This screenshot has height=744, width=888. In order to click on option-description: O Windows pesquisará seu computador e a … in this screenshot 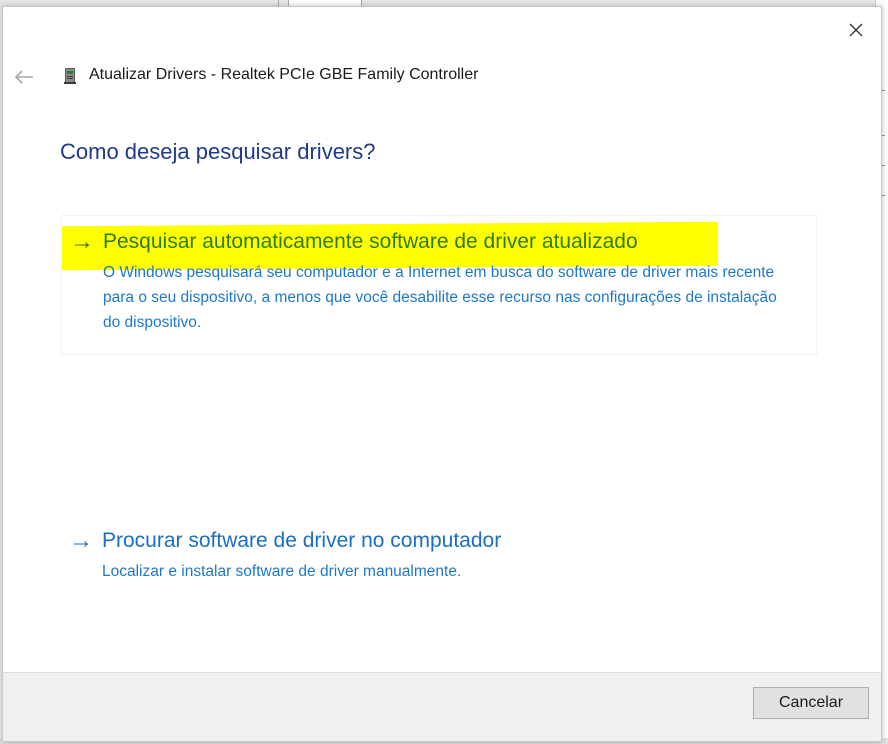, I will do `click(440, 297)`.